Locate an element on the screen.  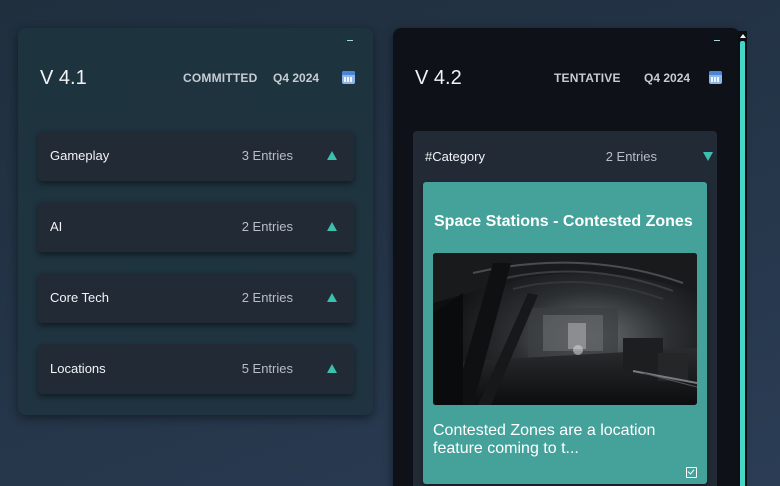
scroll-thumb is located at coordinates (742, 263).